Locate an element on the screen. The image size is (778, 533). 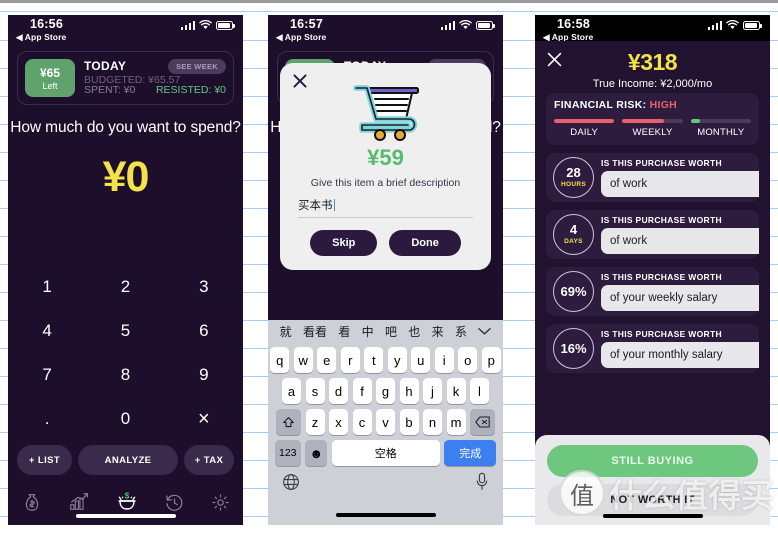
keyboard-row-4: 123 ☻ 空格 完成 is located at coordinates (385, 453).